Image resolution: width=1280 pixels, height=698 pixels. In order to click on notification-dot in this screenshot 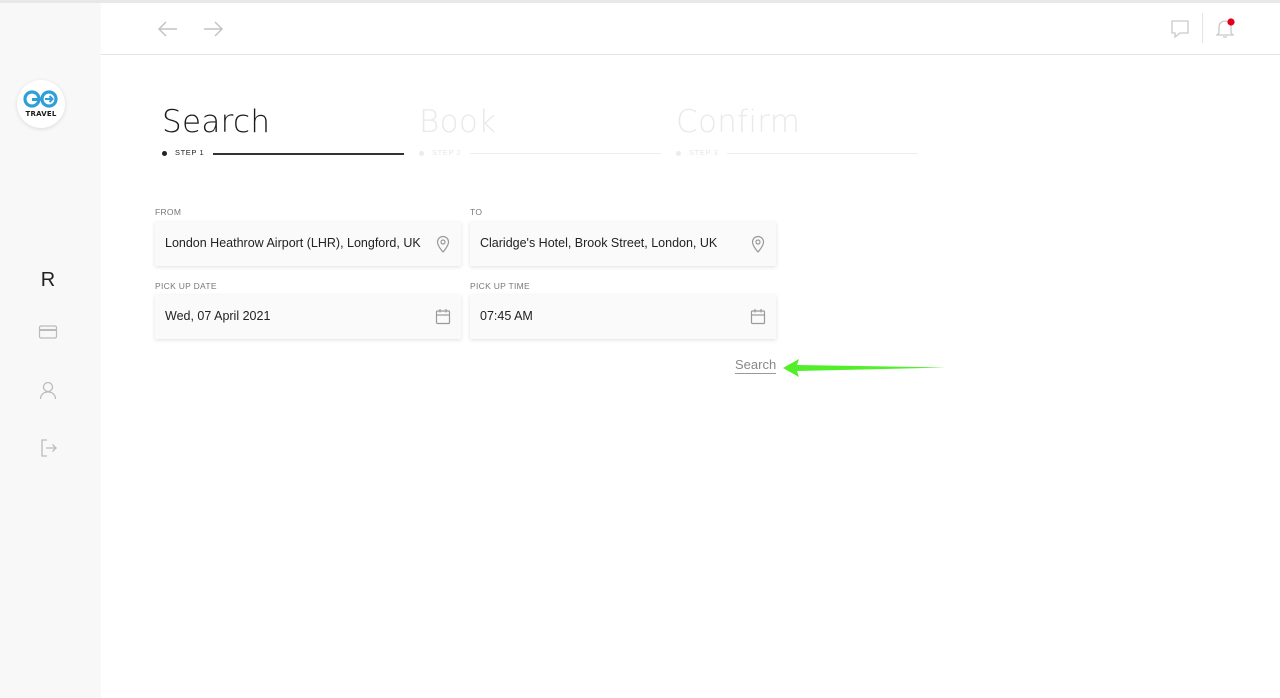, I will do `click(1231, 22)`.